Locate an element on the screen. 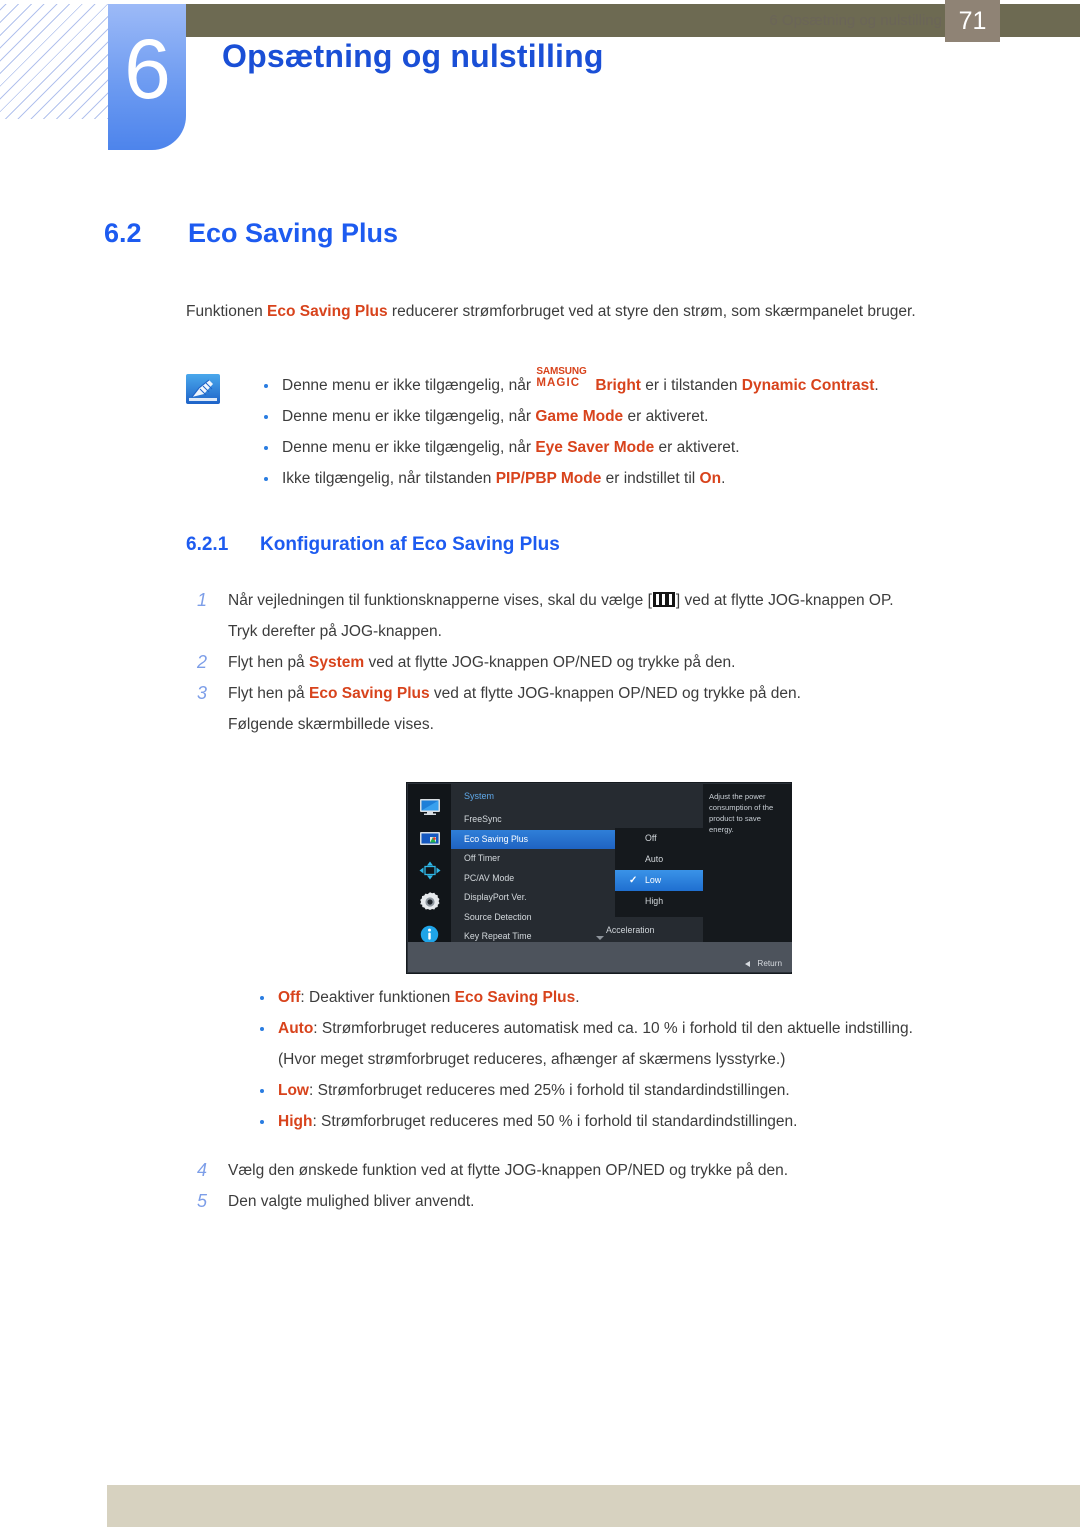 This screenshot has width=1080, height=1527. osd-submenu-item-low-label: Low is located at coordinates (653, 880).